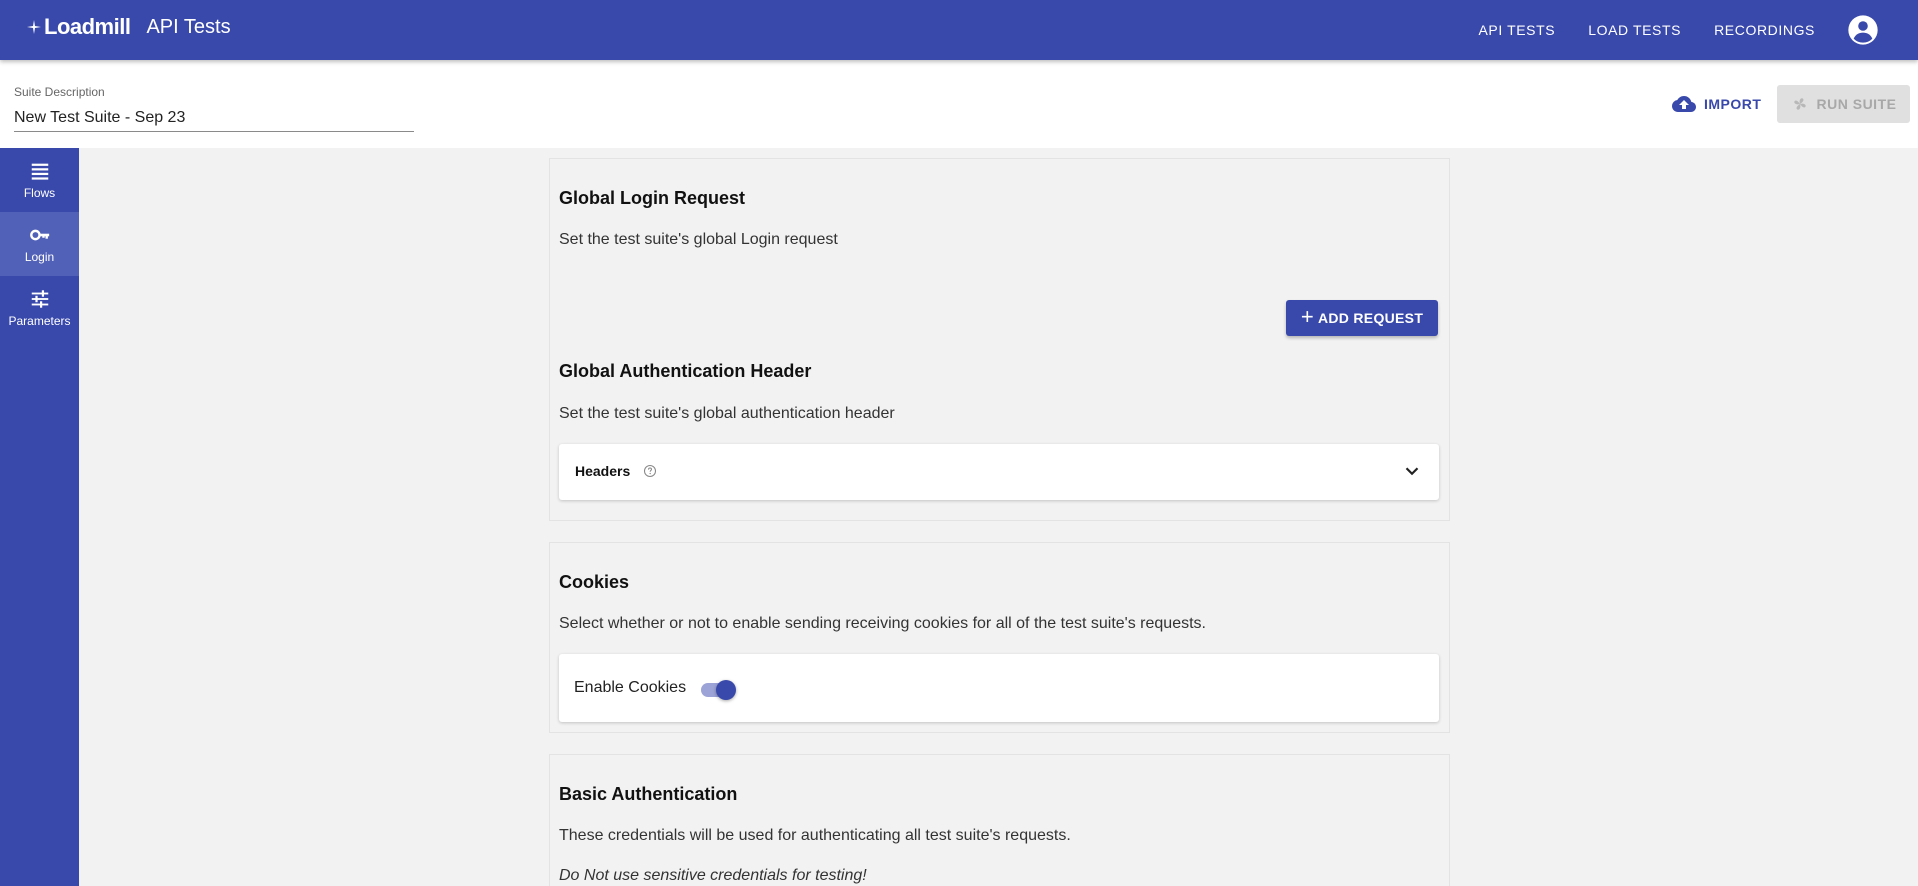  What do you see at coordinates (1634, 30) in the screenshot?
I see `nav-load-tests: LOAD TESTS` at bounding box center [1634, 30].